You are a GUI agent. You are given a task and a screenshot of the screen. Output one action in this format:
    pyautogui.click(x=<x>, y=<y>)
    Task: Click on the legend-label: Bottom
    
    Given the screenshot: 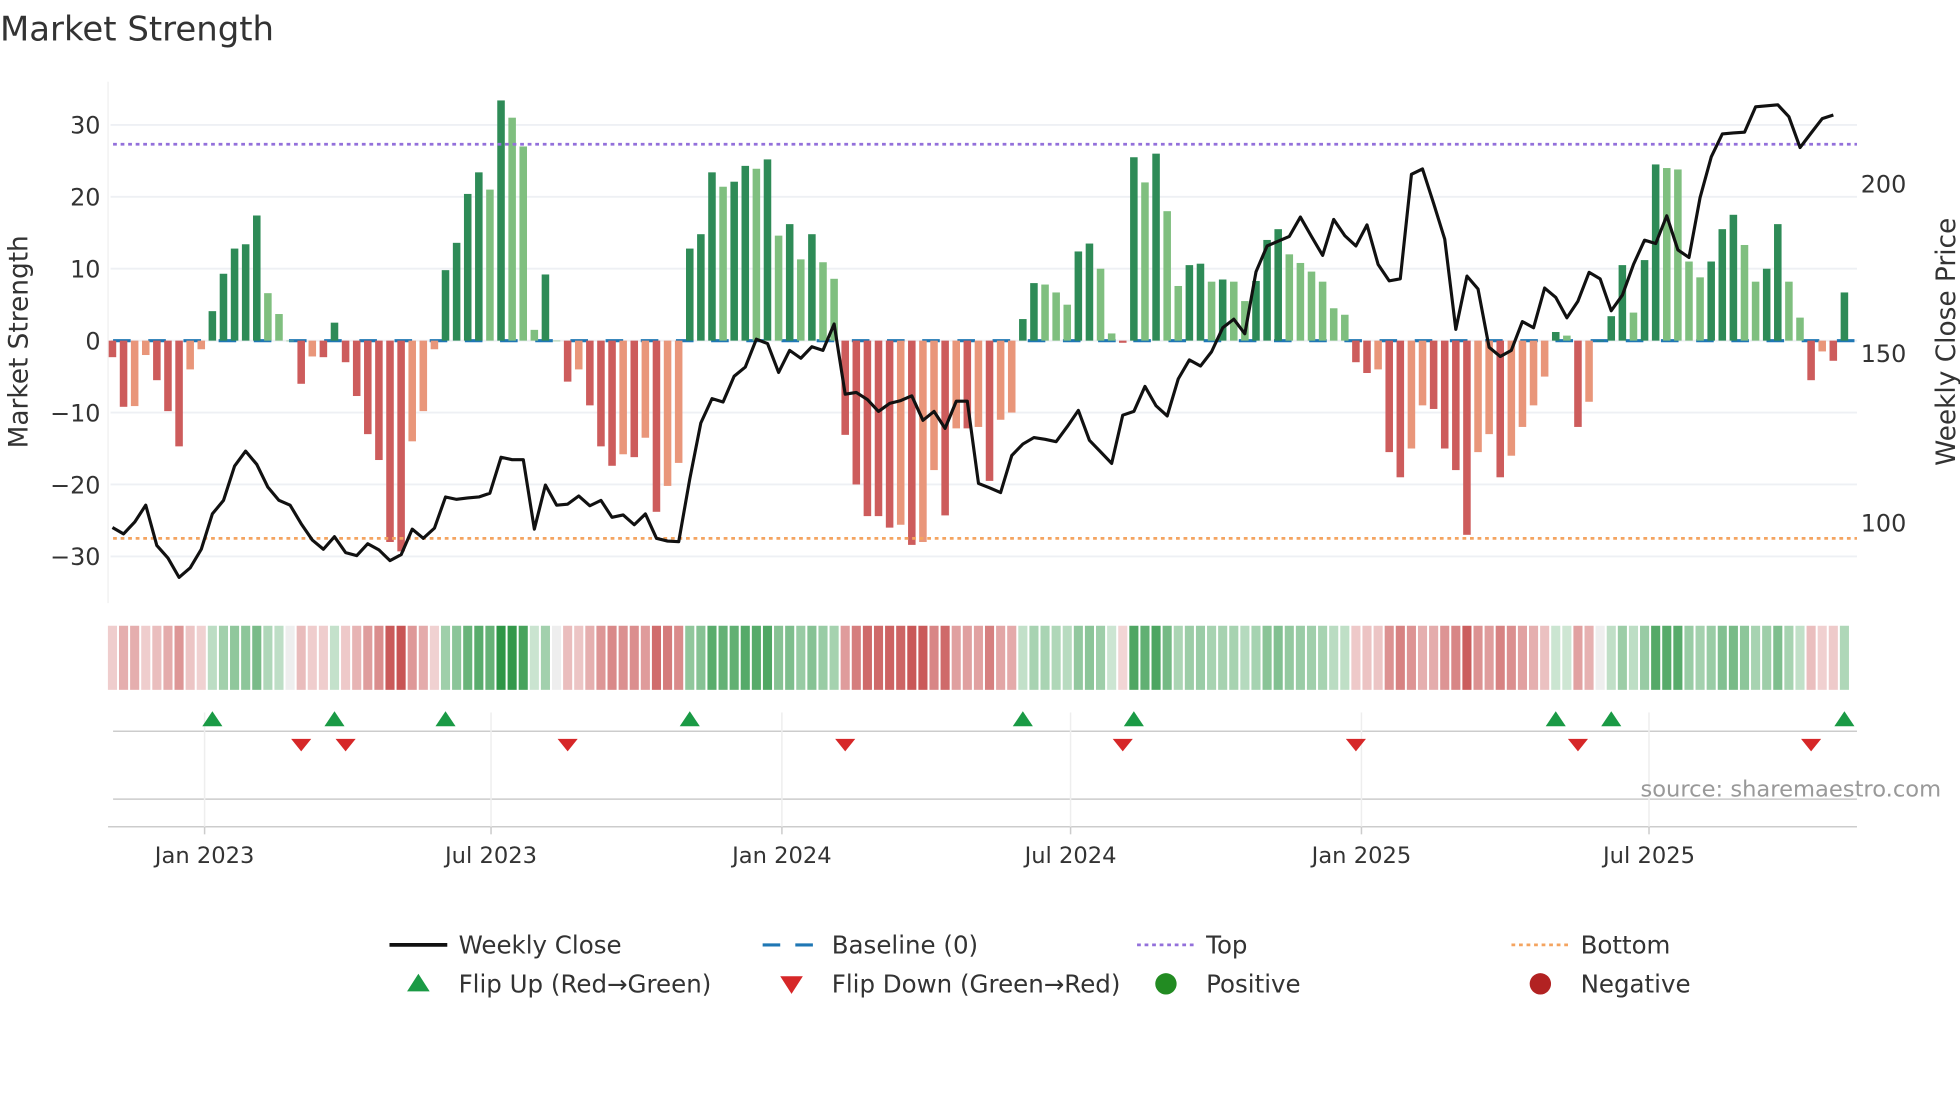 What is the action you would take?
    pyautogui.click(x=1626, y=945)
    